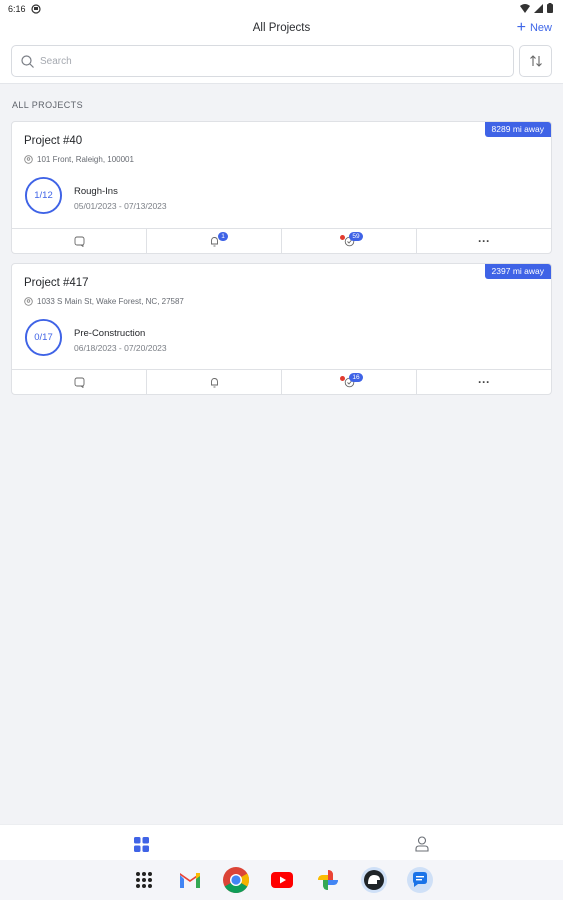  What do you see at coordinates (540, 28) in the screenshot?
I see `new-button-label: New` at bounding box center [540, 28].